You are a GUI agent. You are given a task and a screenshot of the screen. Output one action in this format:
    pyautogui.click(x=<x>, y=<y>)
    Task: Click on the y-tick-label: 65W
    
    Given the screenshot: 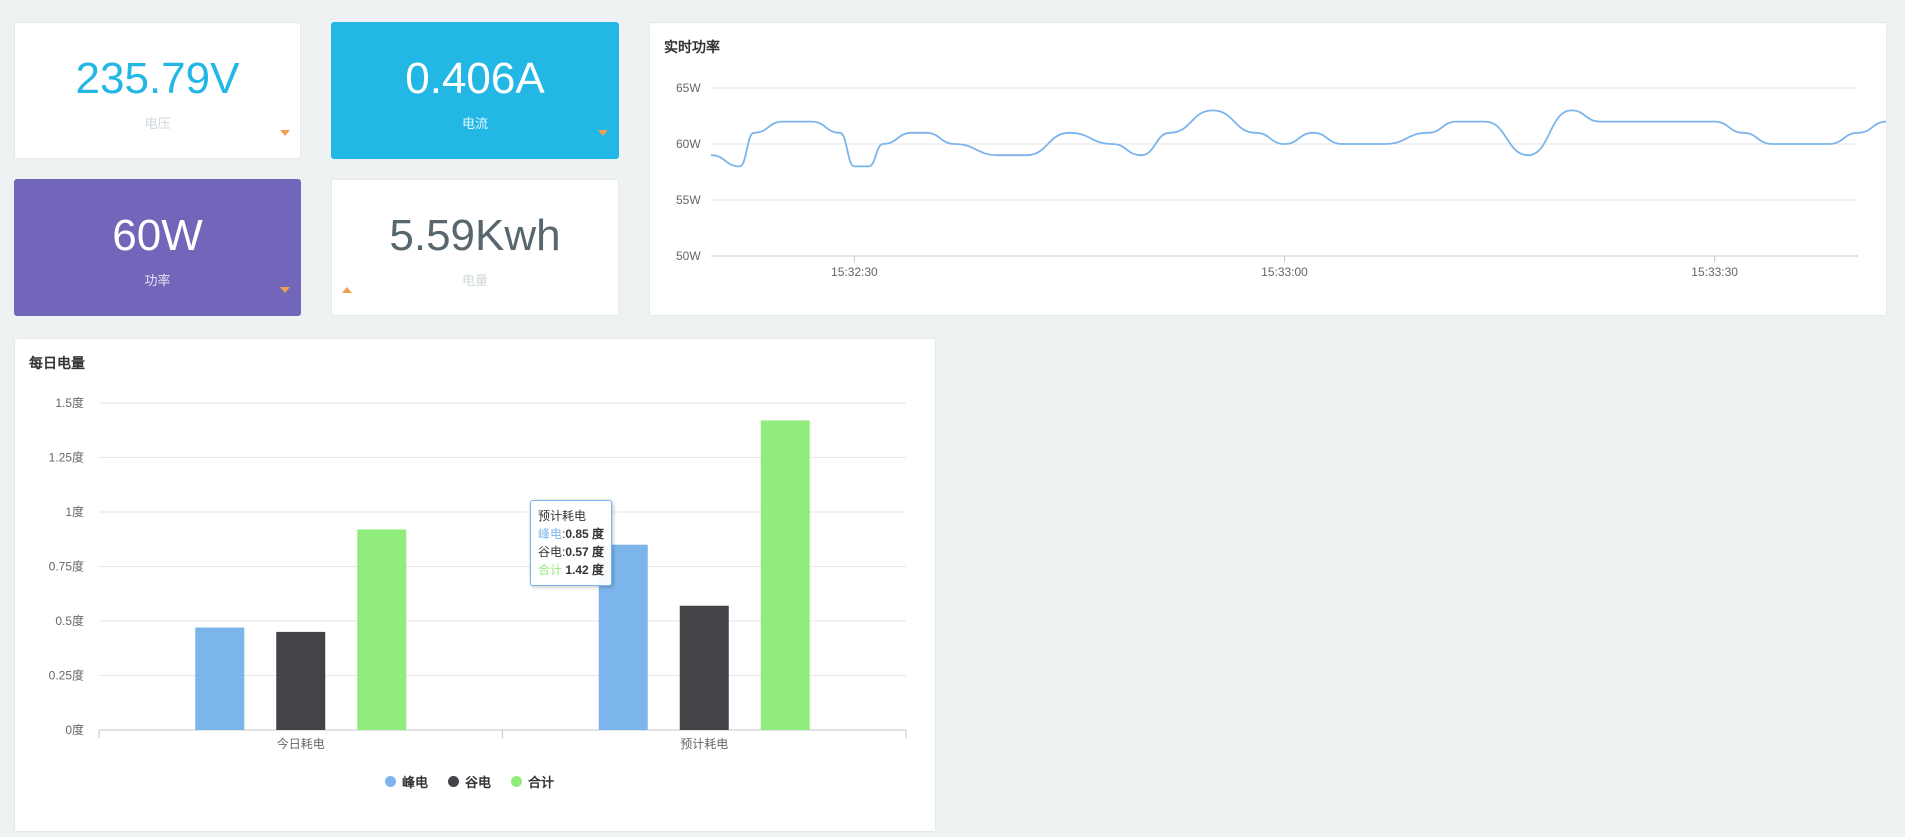 What is the action you would take?
    pyautogui.click(x=688, y=88)
    